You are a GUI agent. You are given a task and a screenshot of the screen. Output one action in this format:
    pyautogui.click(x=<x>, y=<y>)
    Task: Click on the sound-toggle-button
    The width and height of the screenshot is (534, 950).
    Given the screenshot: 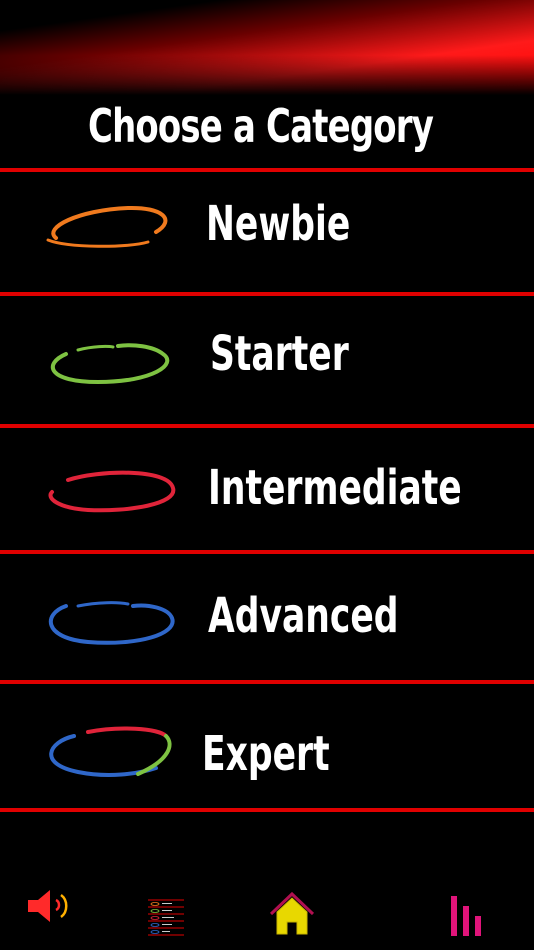 What is the action you would take?
    pyautogui.click(x=50, y=906)
    